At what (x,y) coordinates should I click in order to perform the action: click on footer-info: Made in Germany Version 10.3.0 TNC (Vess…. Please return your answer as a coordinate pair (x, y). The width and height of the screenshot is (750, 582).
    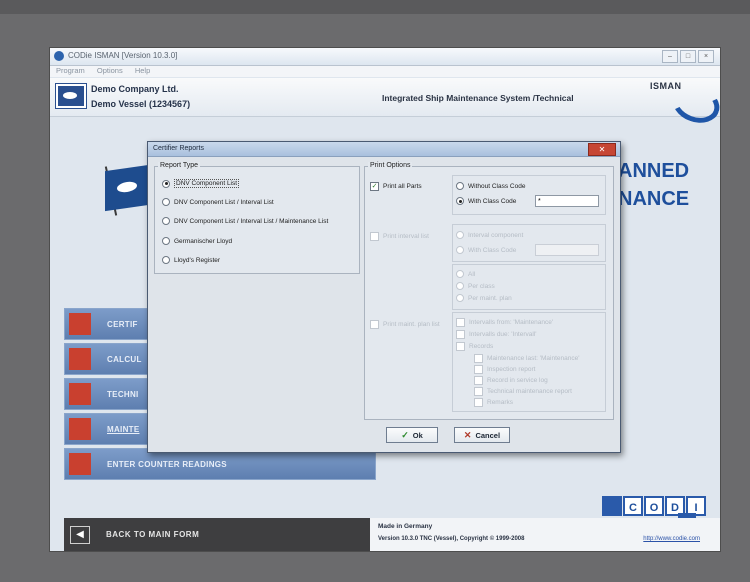
    Looking at the image, I should click on (545, 534).